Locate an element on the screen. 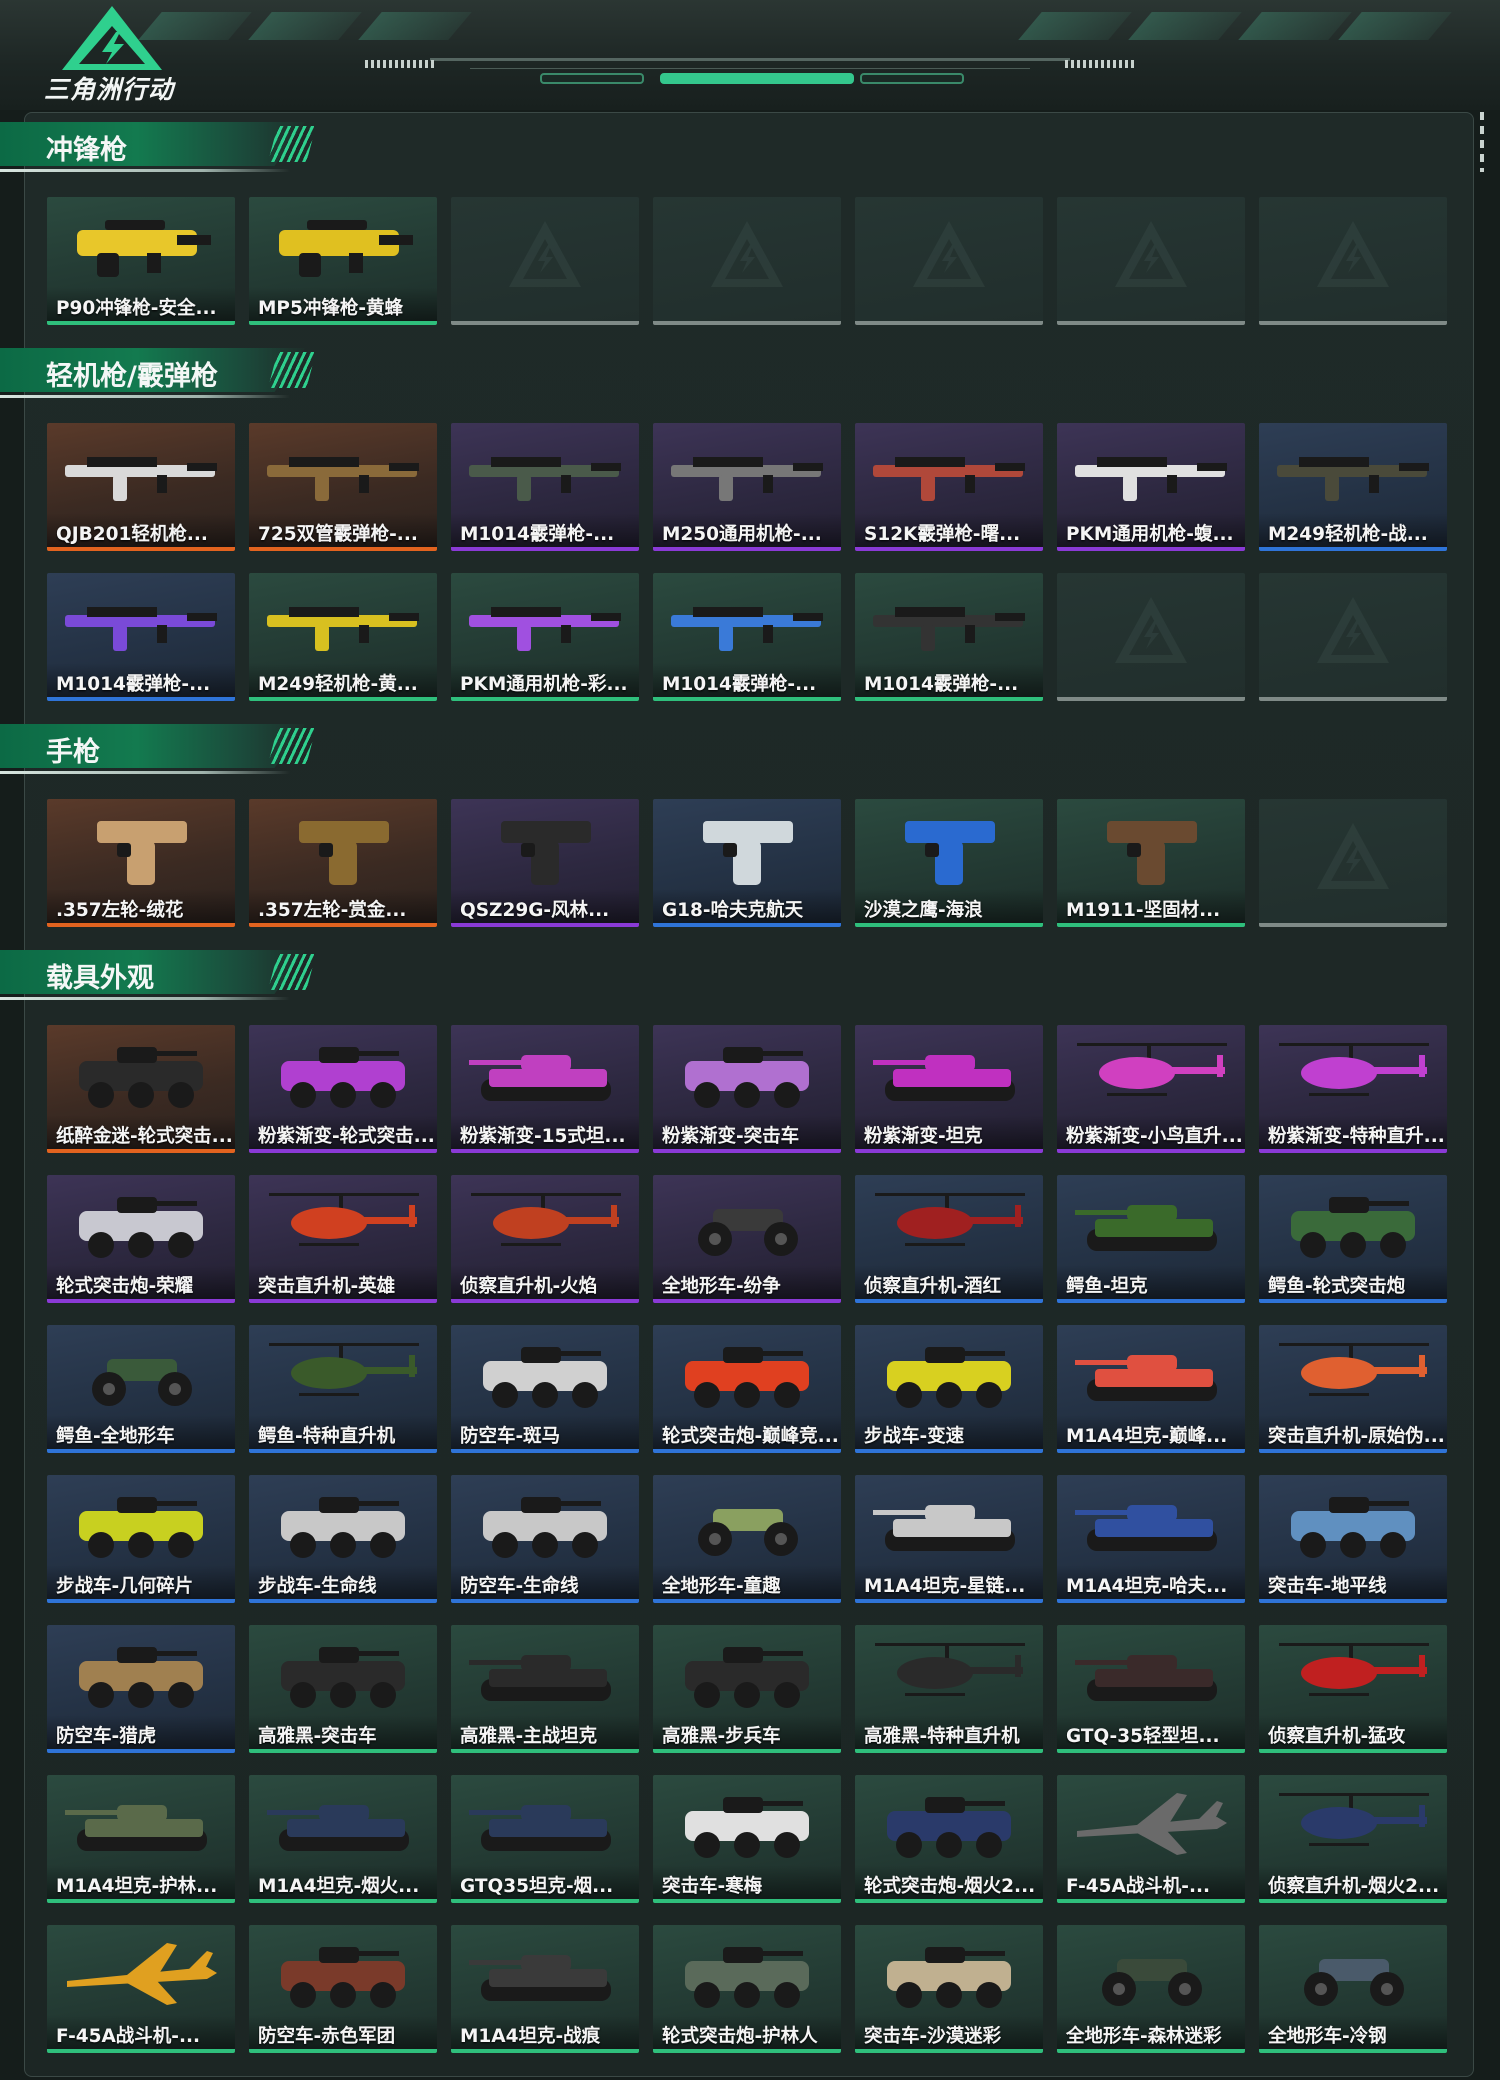 The width and height of the screenshot is (1500, 2080). item-card: 防空车-斑马 is located at coordinates (545, 1389).